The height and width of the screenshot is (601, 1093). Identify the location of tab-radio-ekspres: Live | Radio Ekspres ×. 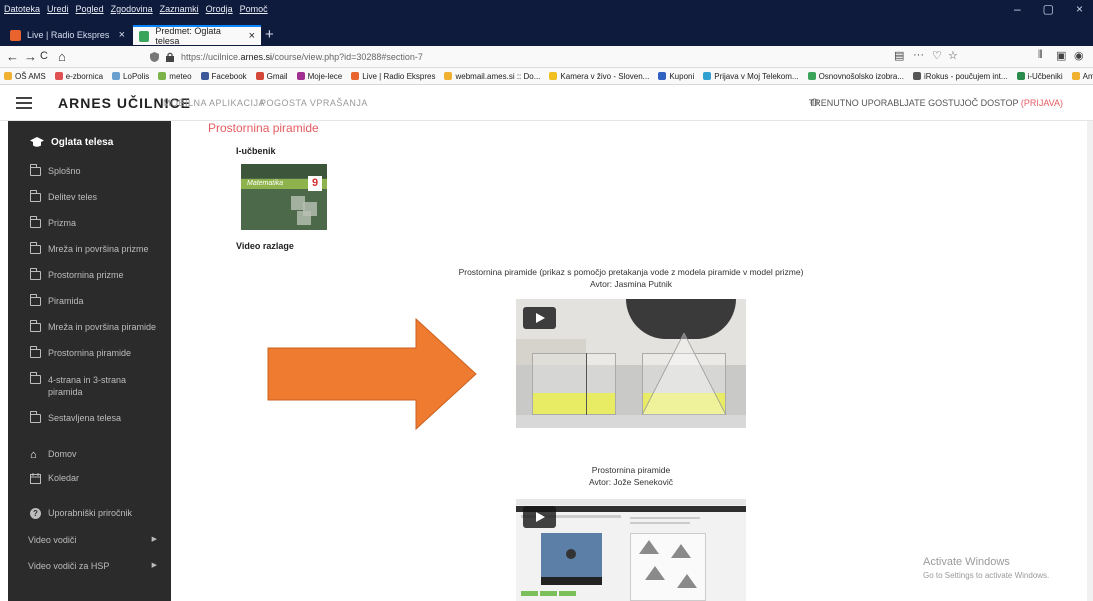
(67, 35).